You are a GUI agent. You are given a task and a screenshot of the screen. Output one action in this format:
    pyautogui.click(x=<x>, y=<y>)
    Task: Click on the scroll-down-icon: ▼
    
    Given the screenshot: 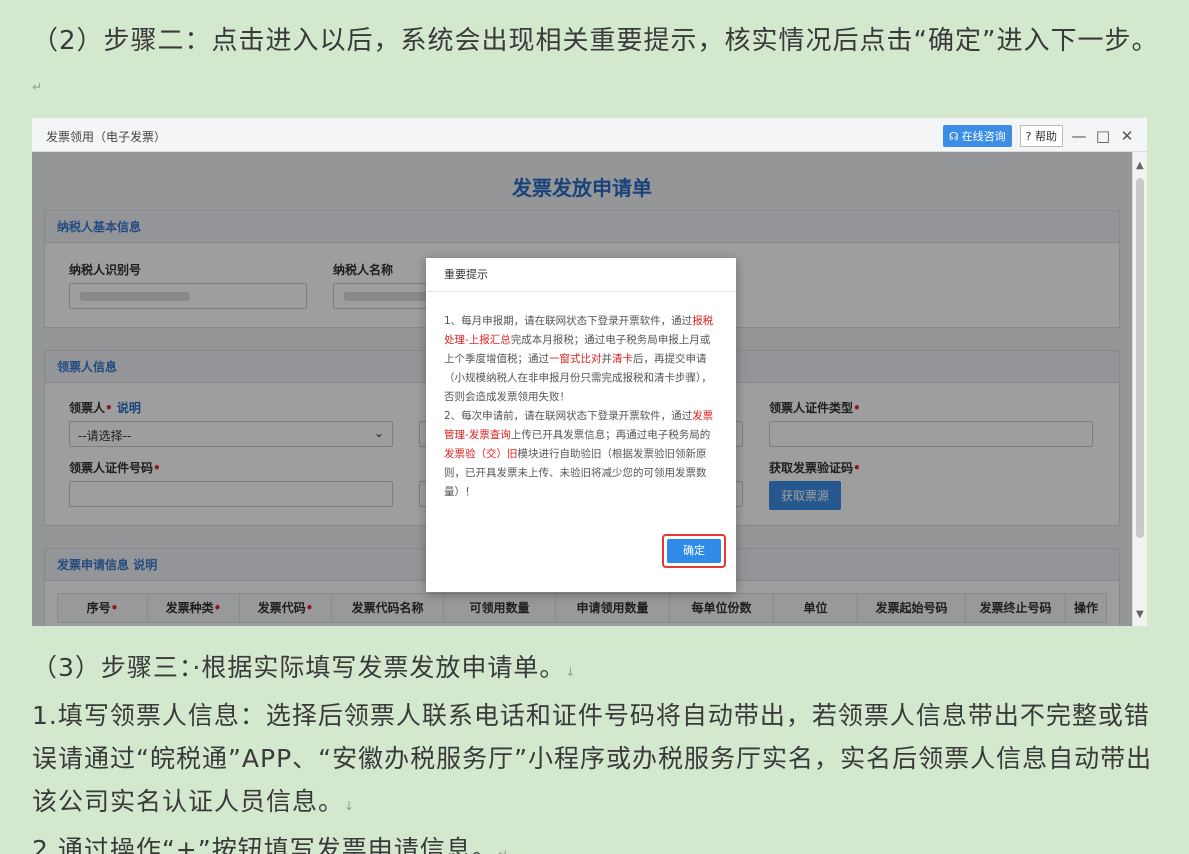 What is the action you would take?
    pyautogui.click(x=1140, y=614)
    